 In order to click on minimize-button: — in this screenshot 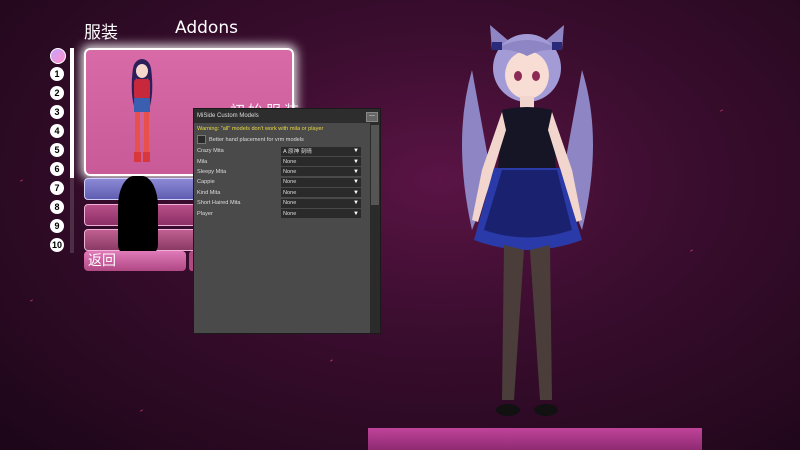, I will do `click(372, 117)`.